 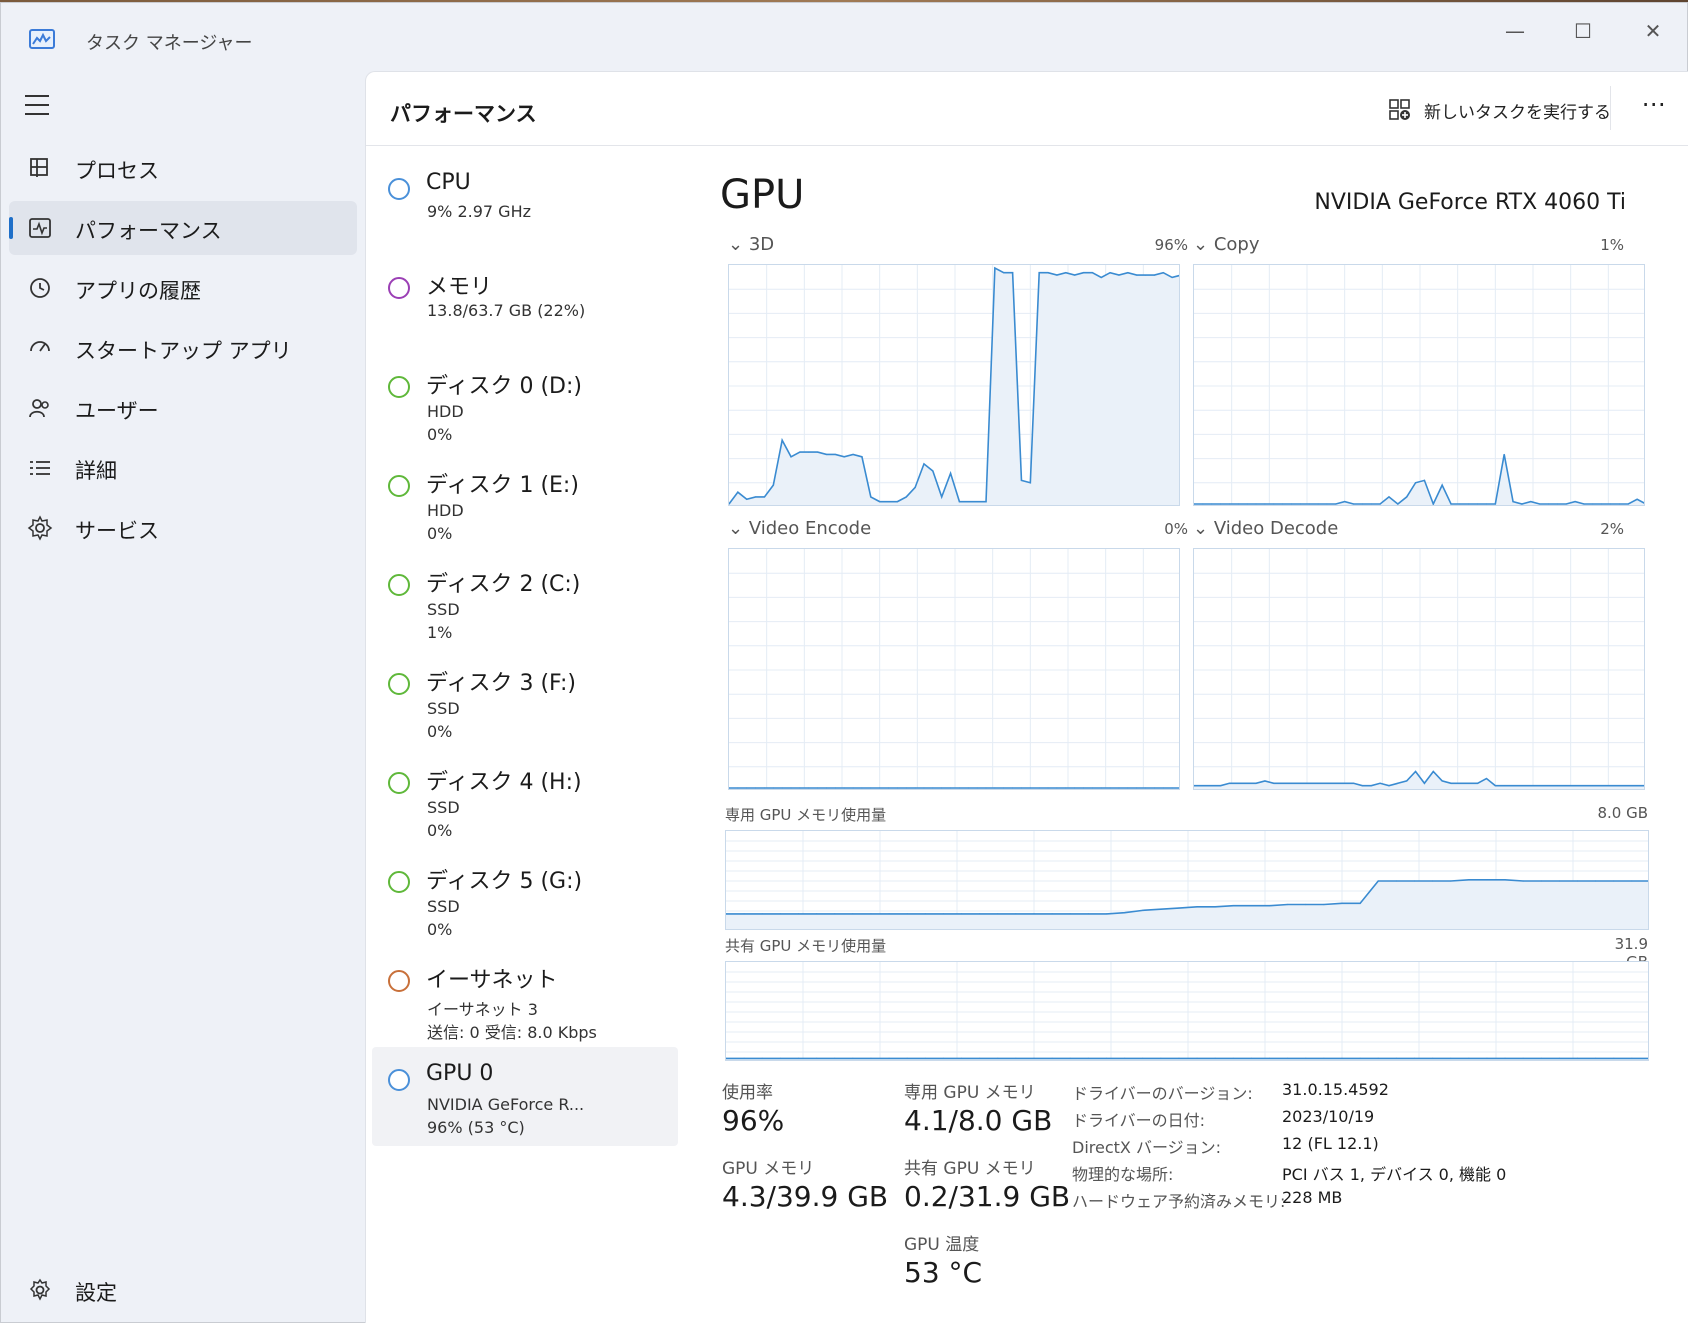 What do you see at coordinates (753, 1120) in the screenshot?
I see `usage-value: 96%` at bounding box center [753, 1120].